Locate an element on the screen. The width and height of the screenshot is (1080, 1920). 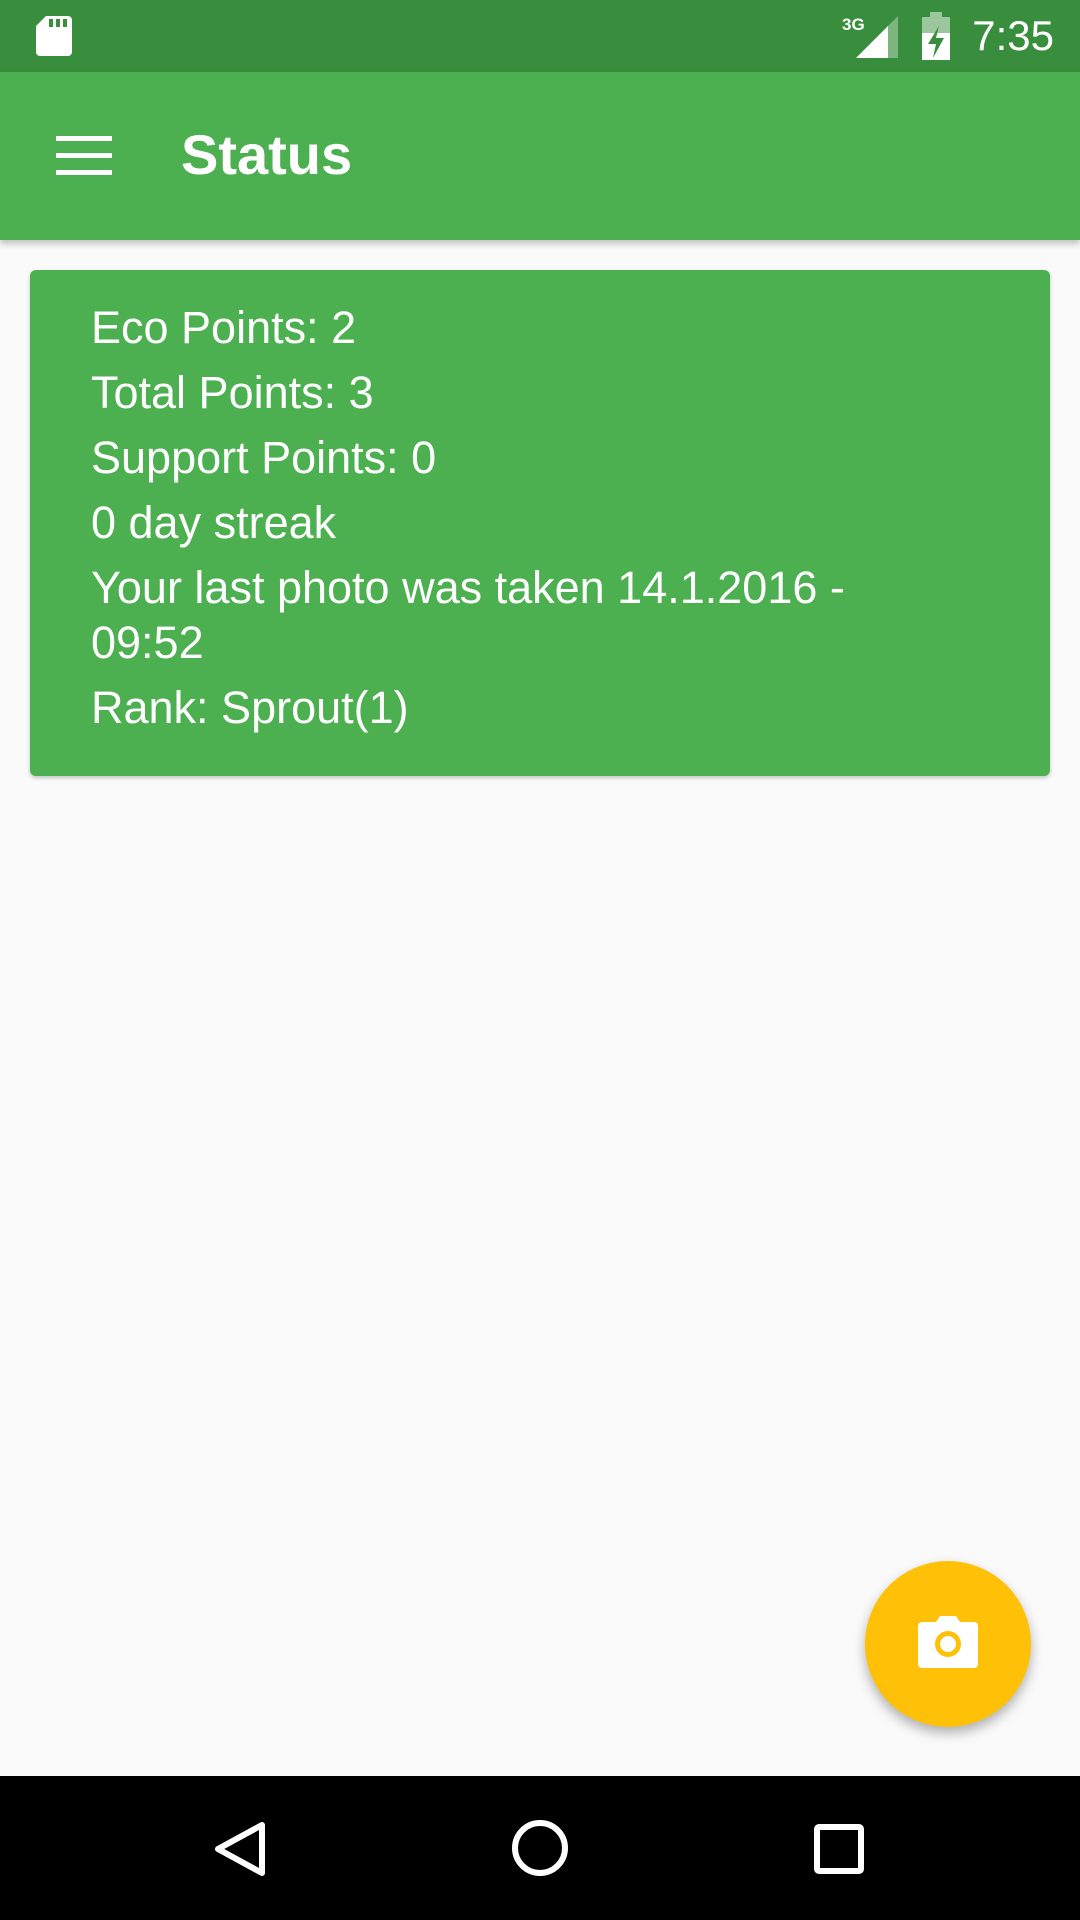
signal-3g-icon: 3G is located at coordinates (871, 36).